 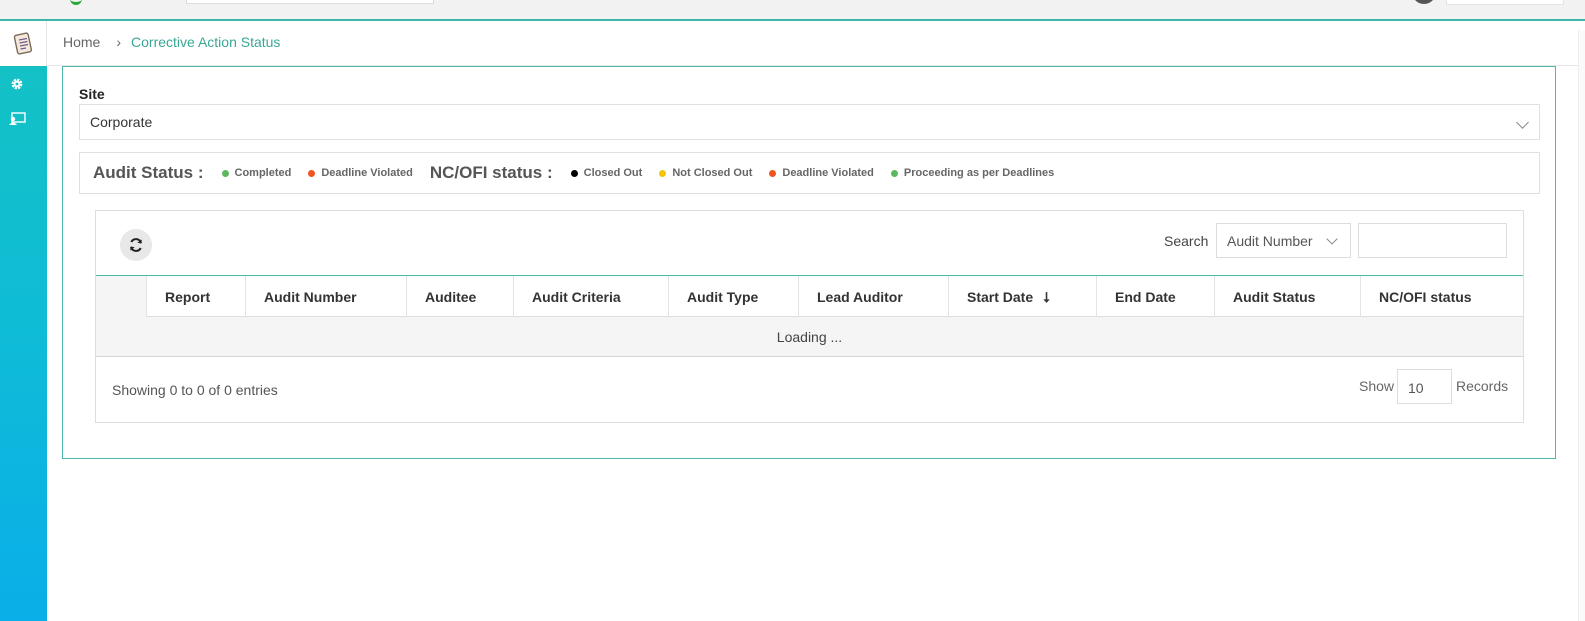 What do you see at coordinates (148, 172) in the screenshot?
I see `audit-status-legend-title: Audit Status :` at bounding box center [148, 172].